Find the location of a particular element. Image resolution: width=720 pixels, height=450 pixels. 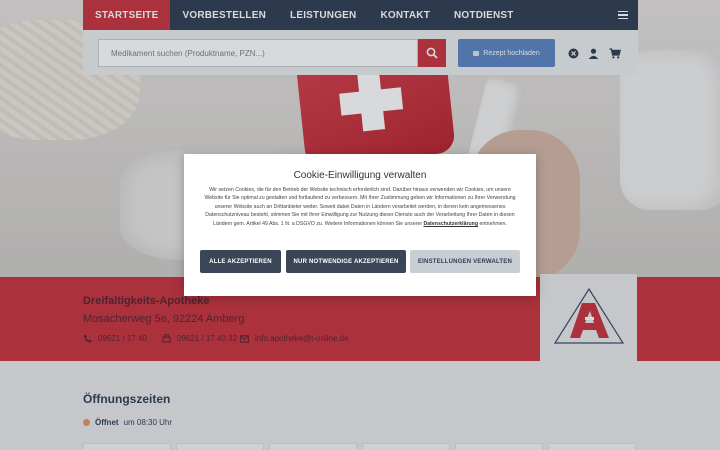

manage-settings-button: EINSTELLUNGEN VERWALTEN is located at coordinates (465, 261).